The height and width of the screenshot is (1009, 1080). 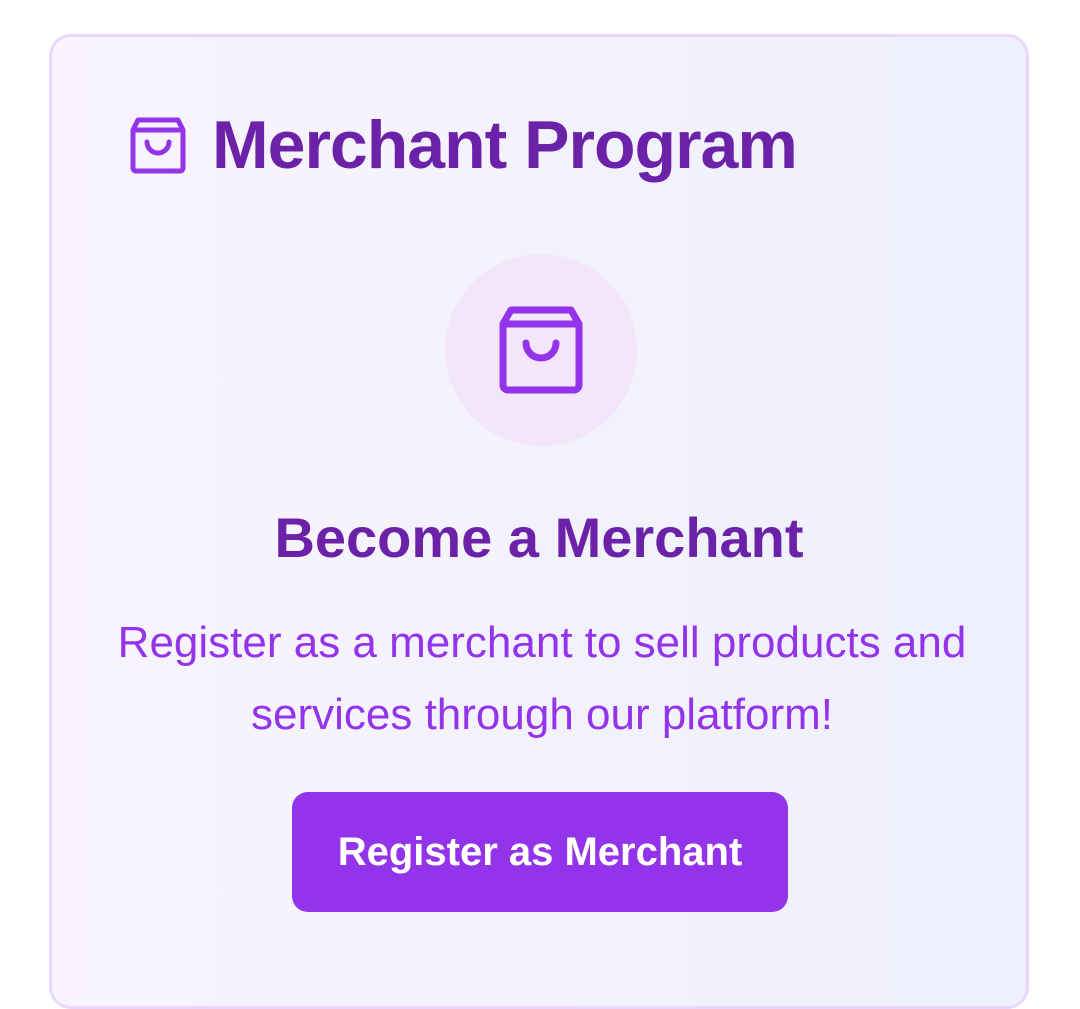 I want to click on section-heading: Become a Merchant, so click(x=539, y=537).